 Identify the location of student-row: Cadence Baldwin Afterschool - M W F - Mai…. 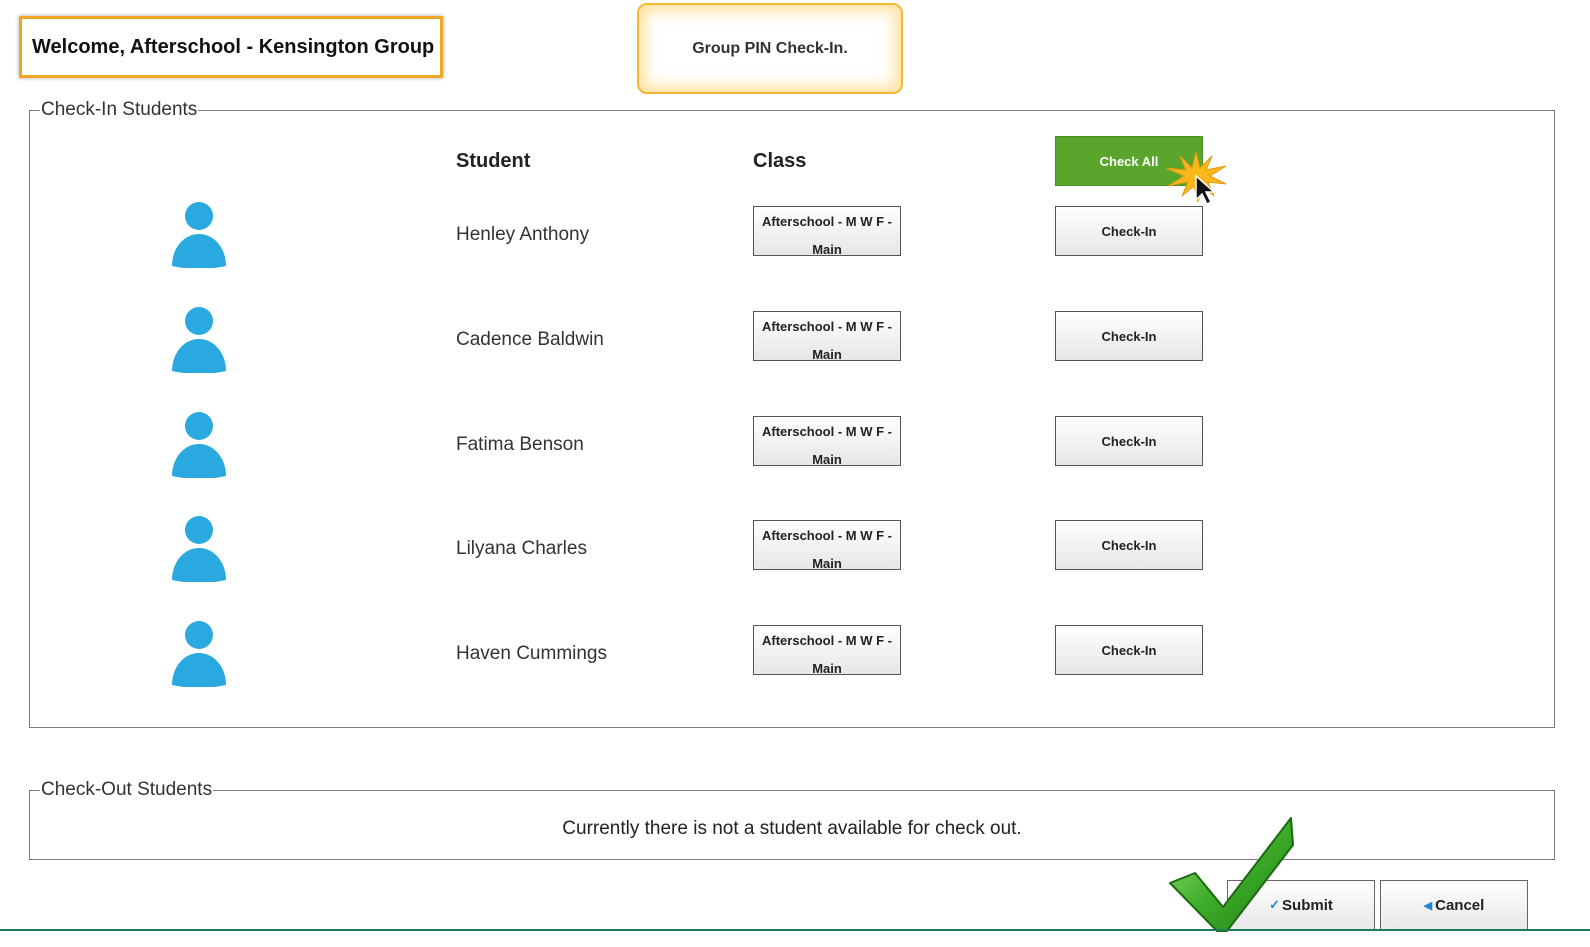
(795, 345).